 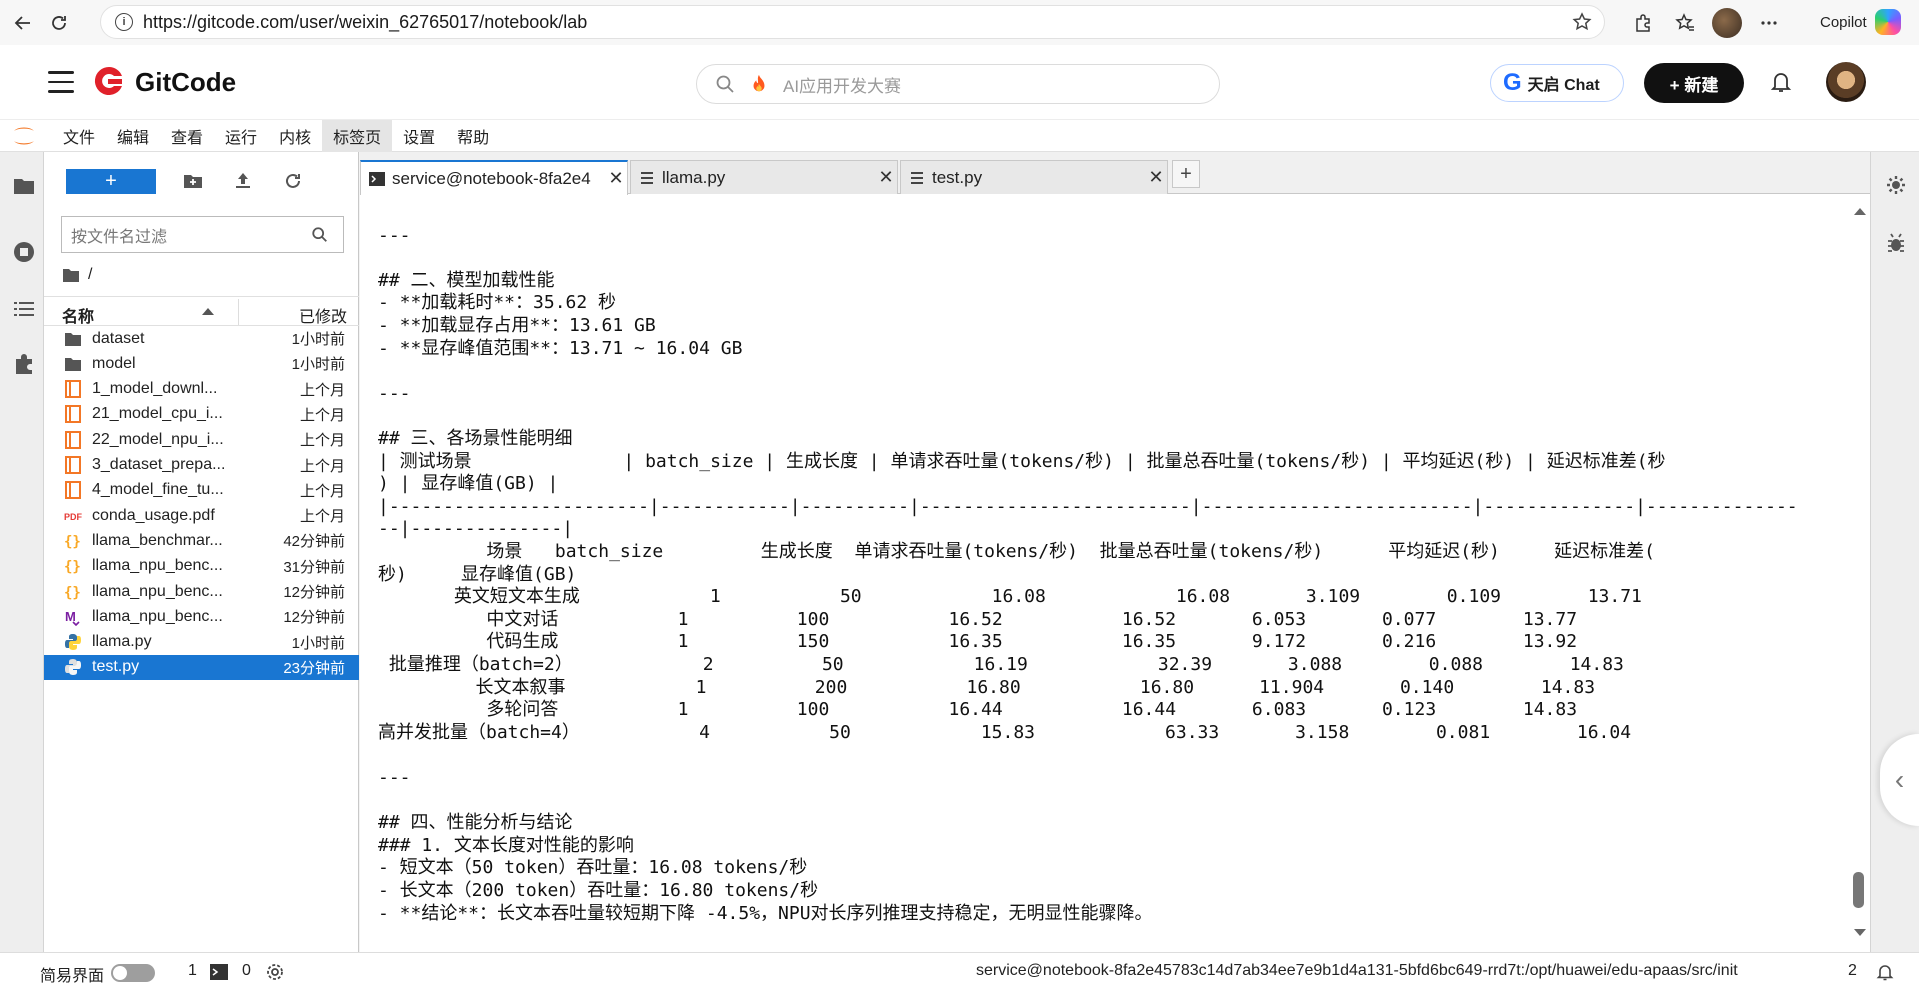 I want to click on hamburger-menu-icon, so click(x=61, y=82).